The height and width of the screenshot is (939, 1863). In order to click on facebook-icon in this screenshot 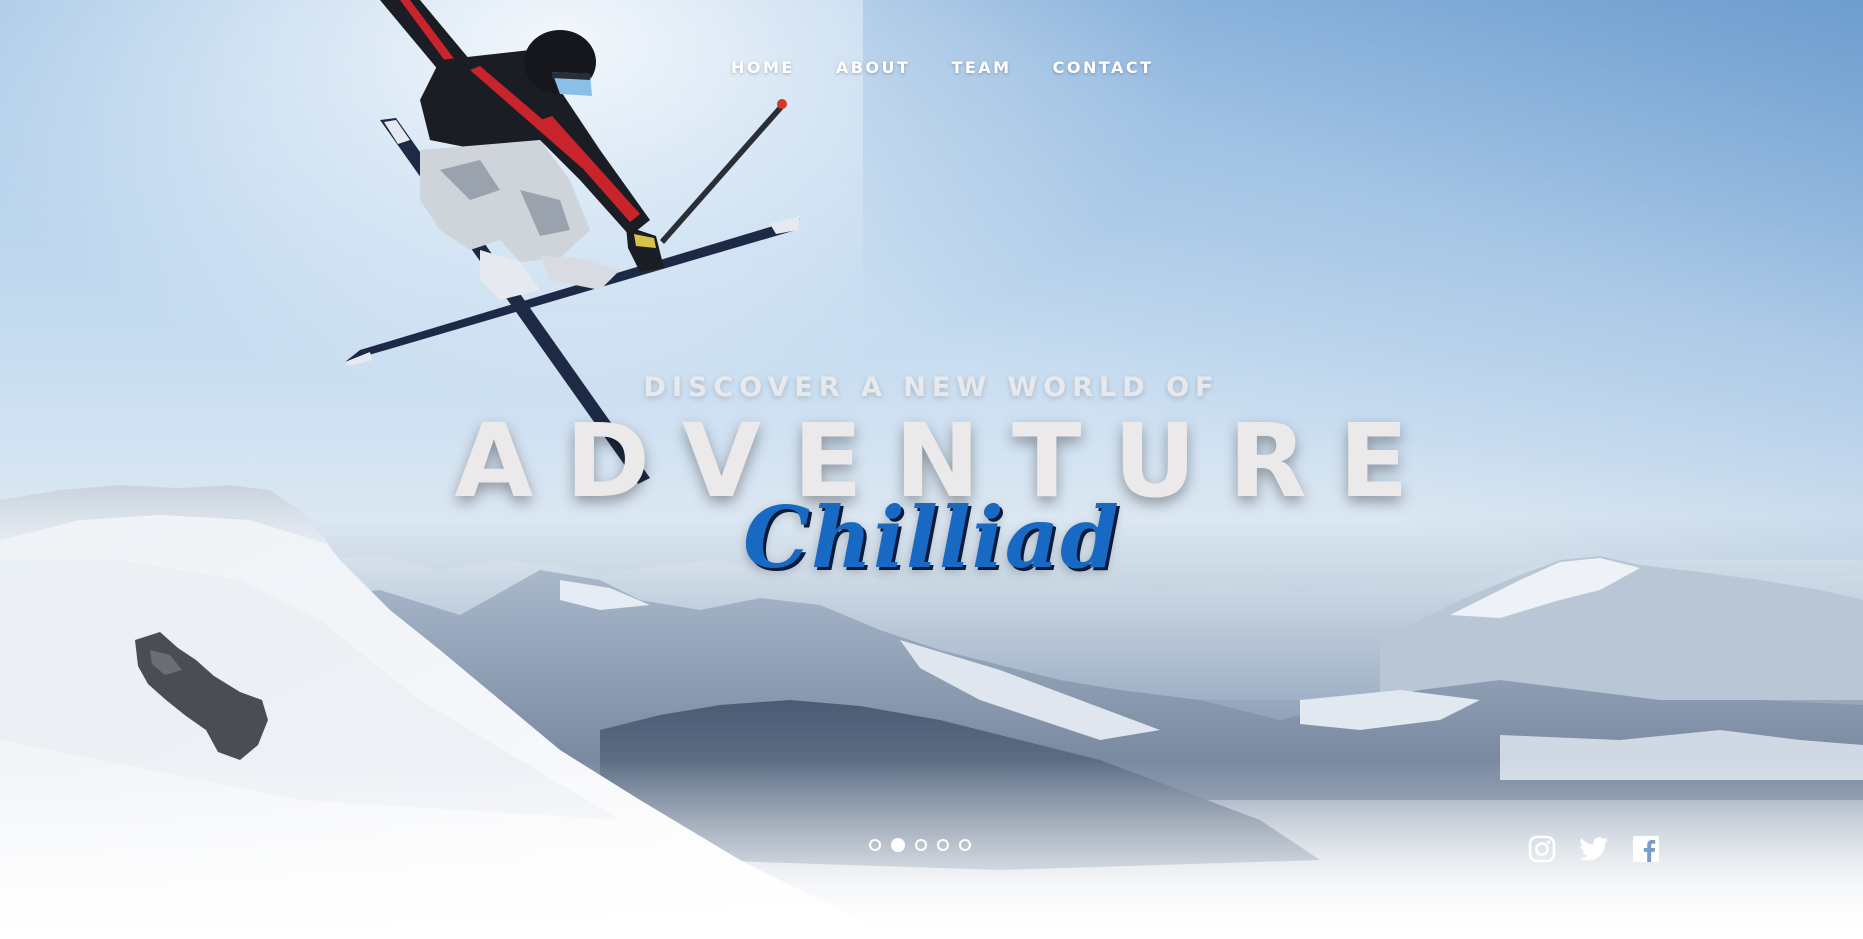, I will do `click(1646, 849)`.